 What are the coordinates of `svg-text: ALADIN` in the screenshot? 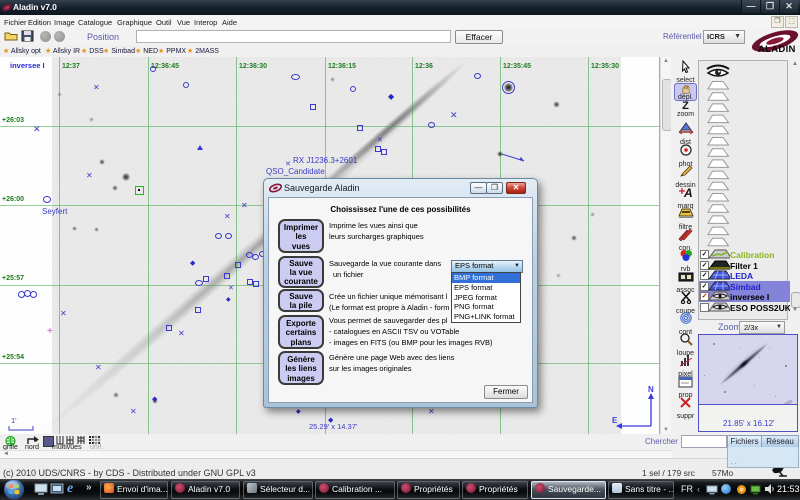 It's located at (777, 49).